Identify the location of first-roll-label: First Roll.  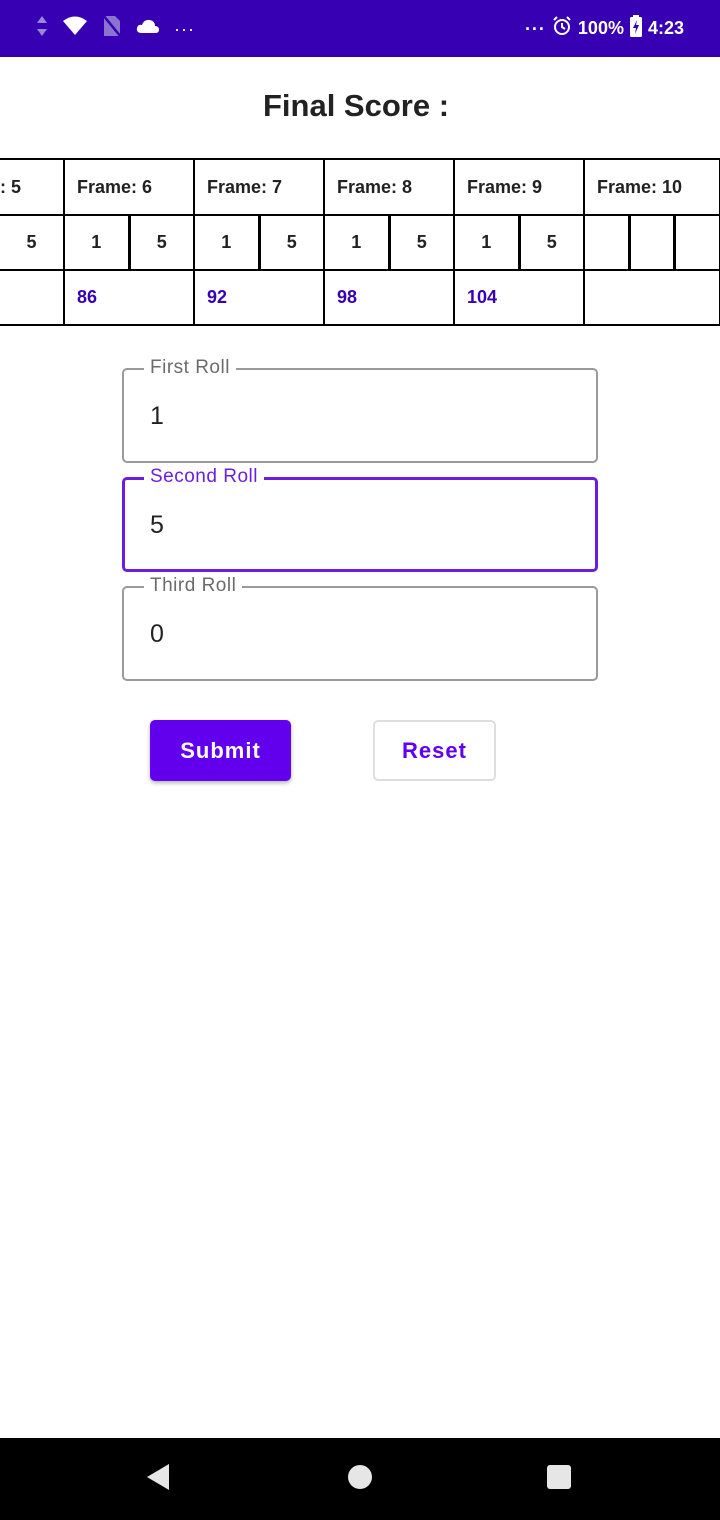
(190, 368).